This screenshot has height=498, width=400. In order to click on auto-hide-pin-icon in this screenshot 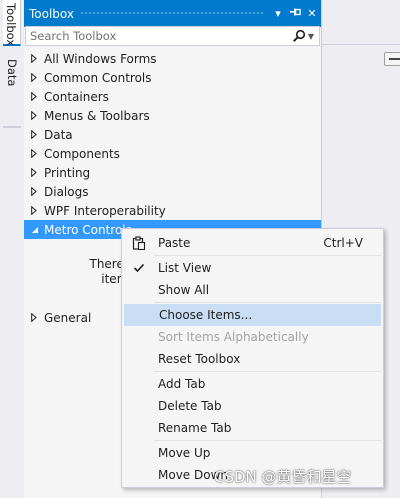, I will do `click(295, 13)`.